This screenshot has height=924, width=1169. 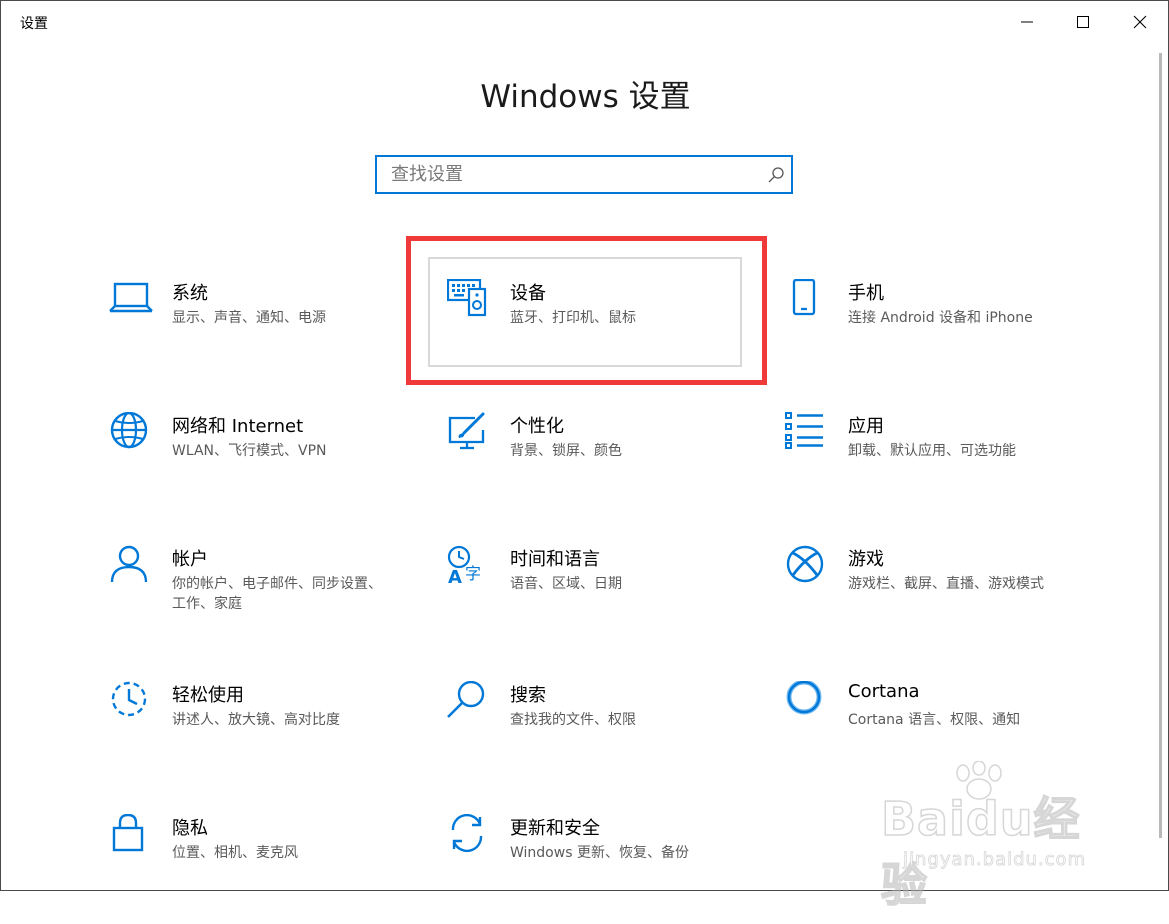 I want to click on tile-devices: 设备 蓝牙、打印机、鼠标, so click(x=597, y=334).